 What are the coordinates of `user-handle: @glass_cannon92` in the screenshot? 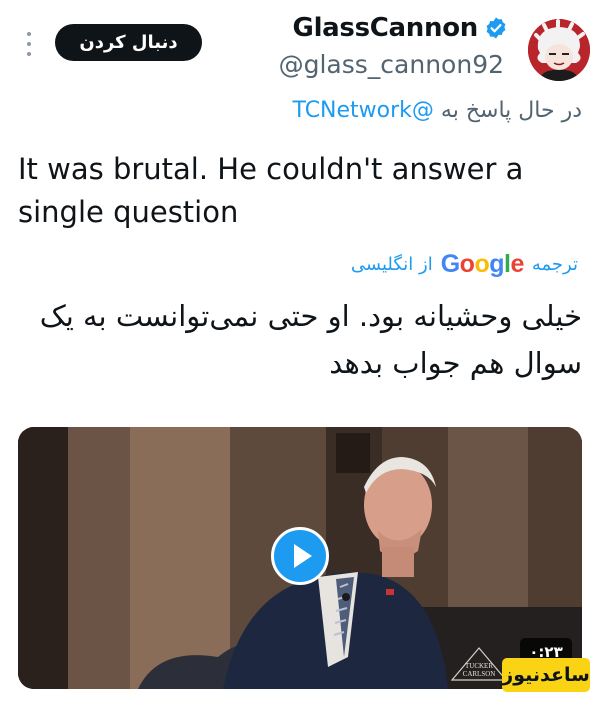 It's located at (391, 64).